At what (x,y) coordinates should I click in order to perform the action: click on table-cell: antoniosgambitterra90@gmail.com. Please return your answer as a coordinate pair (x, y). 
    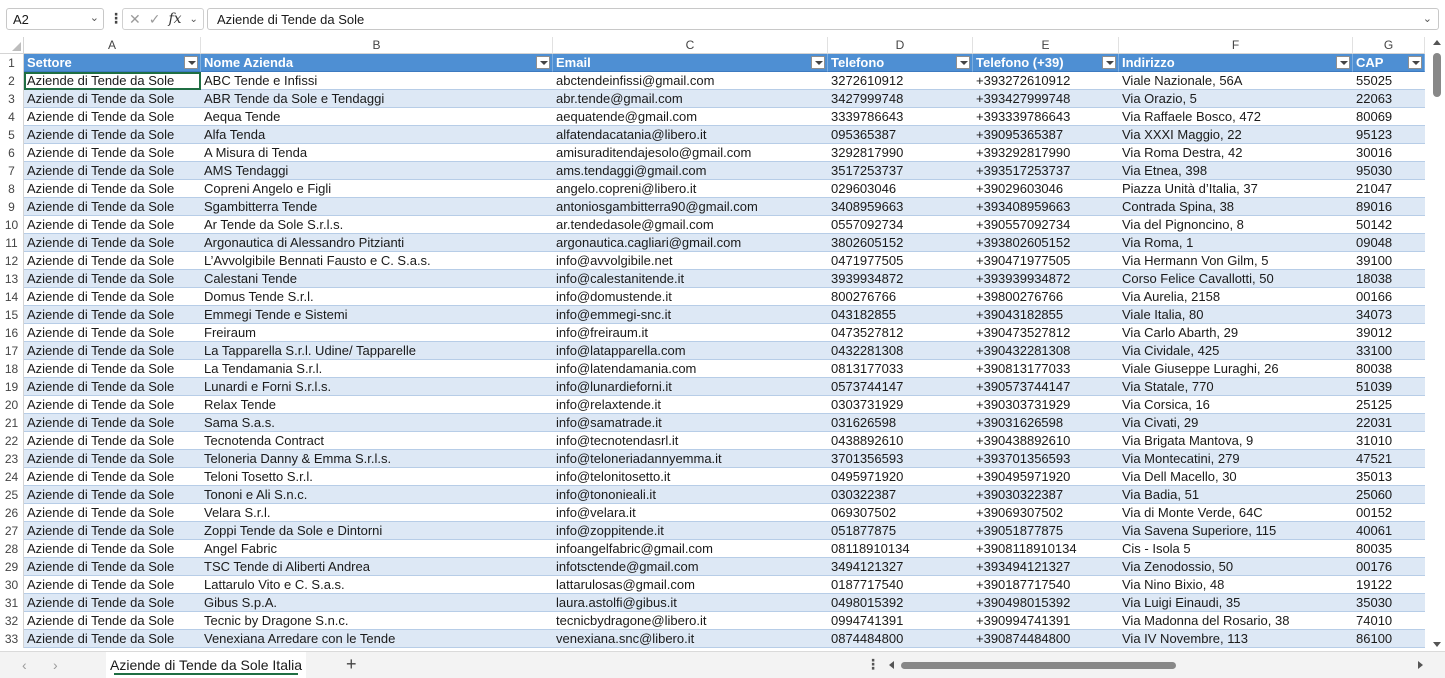
    Looking at the image, I should click on (690, 207).